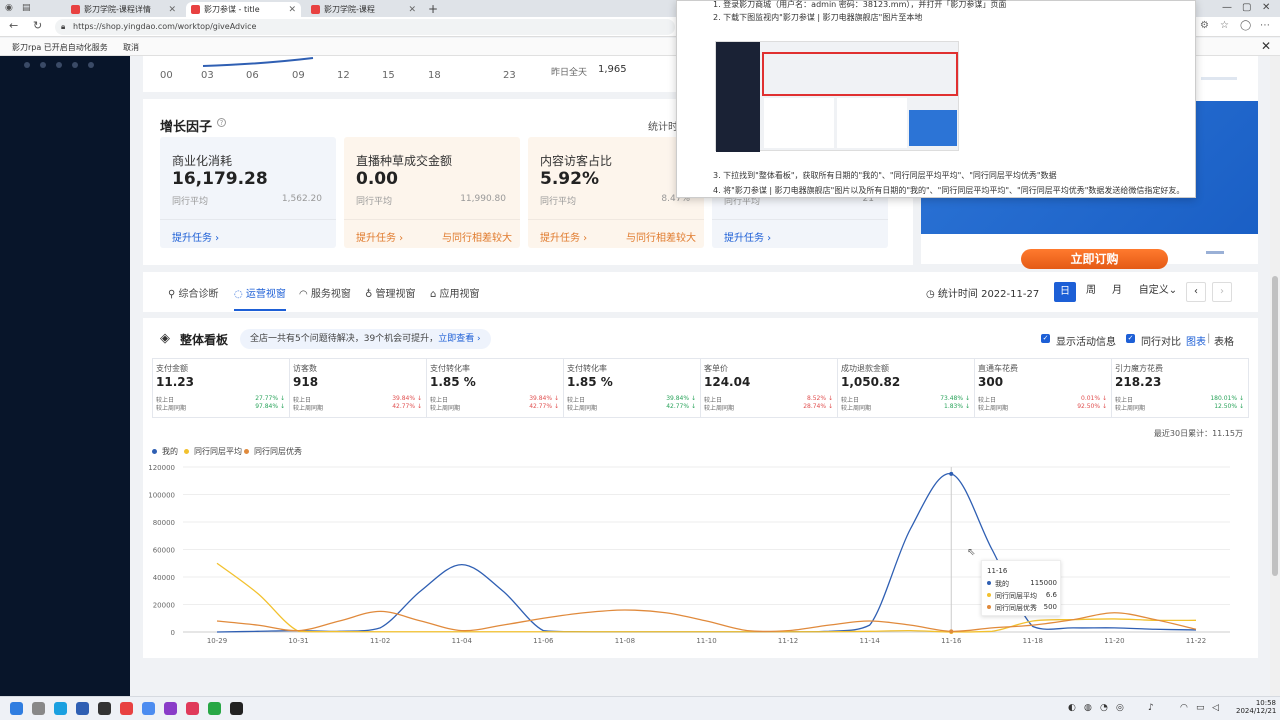  I want to click on show-activity-checkbox: ✓, so click(1045, 338).